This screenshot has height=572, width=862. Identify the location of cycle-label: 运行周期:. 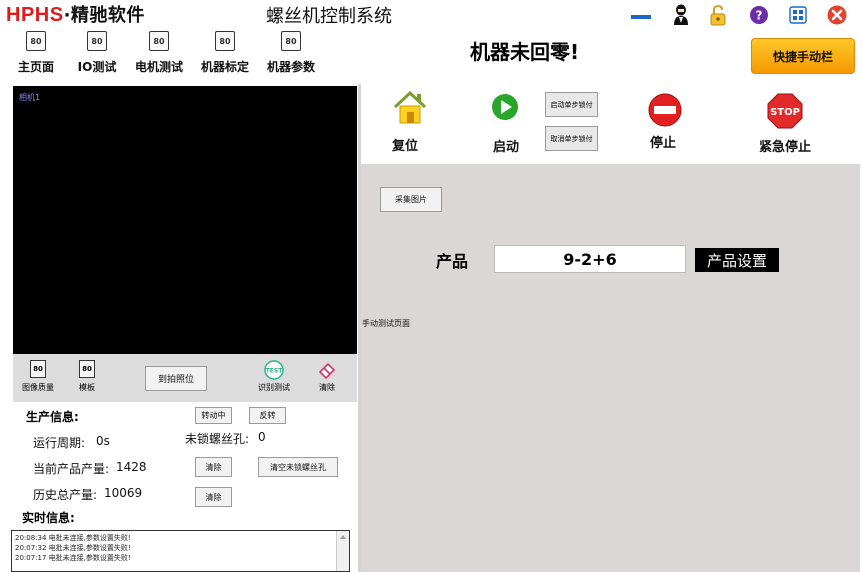
(59, 443).